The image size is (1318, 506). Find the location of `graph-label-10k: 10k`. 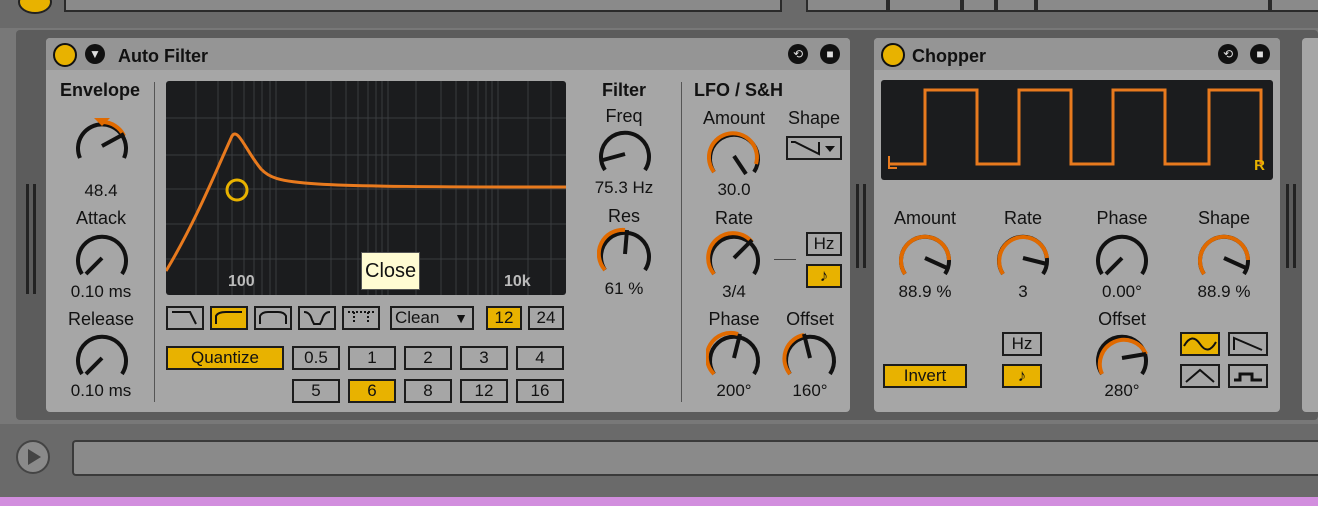

graph-label-10k: 10k is located at coordinates (517, 281).